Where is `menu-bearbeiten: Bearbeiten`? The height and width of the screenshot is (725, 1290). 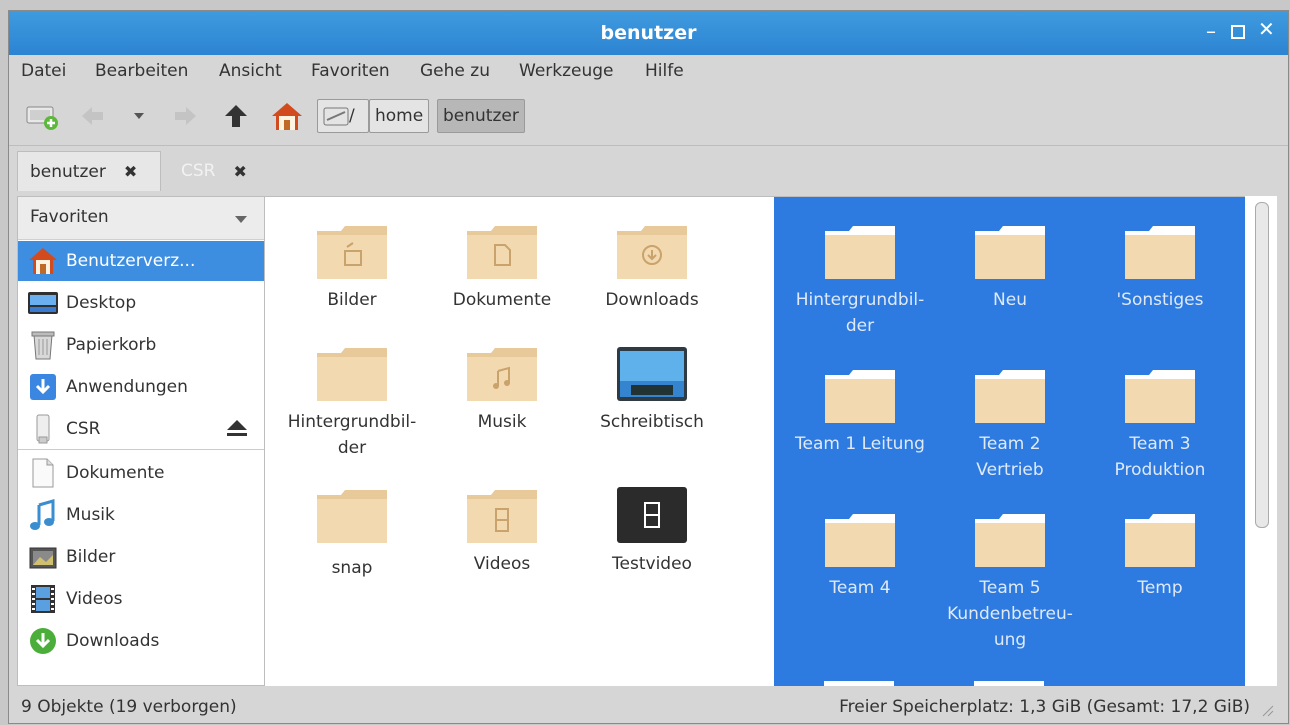
menu-bearbeiten: Bearbeiten is located at coordinates (141, 71).